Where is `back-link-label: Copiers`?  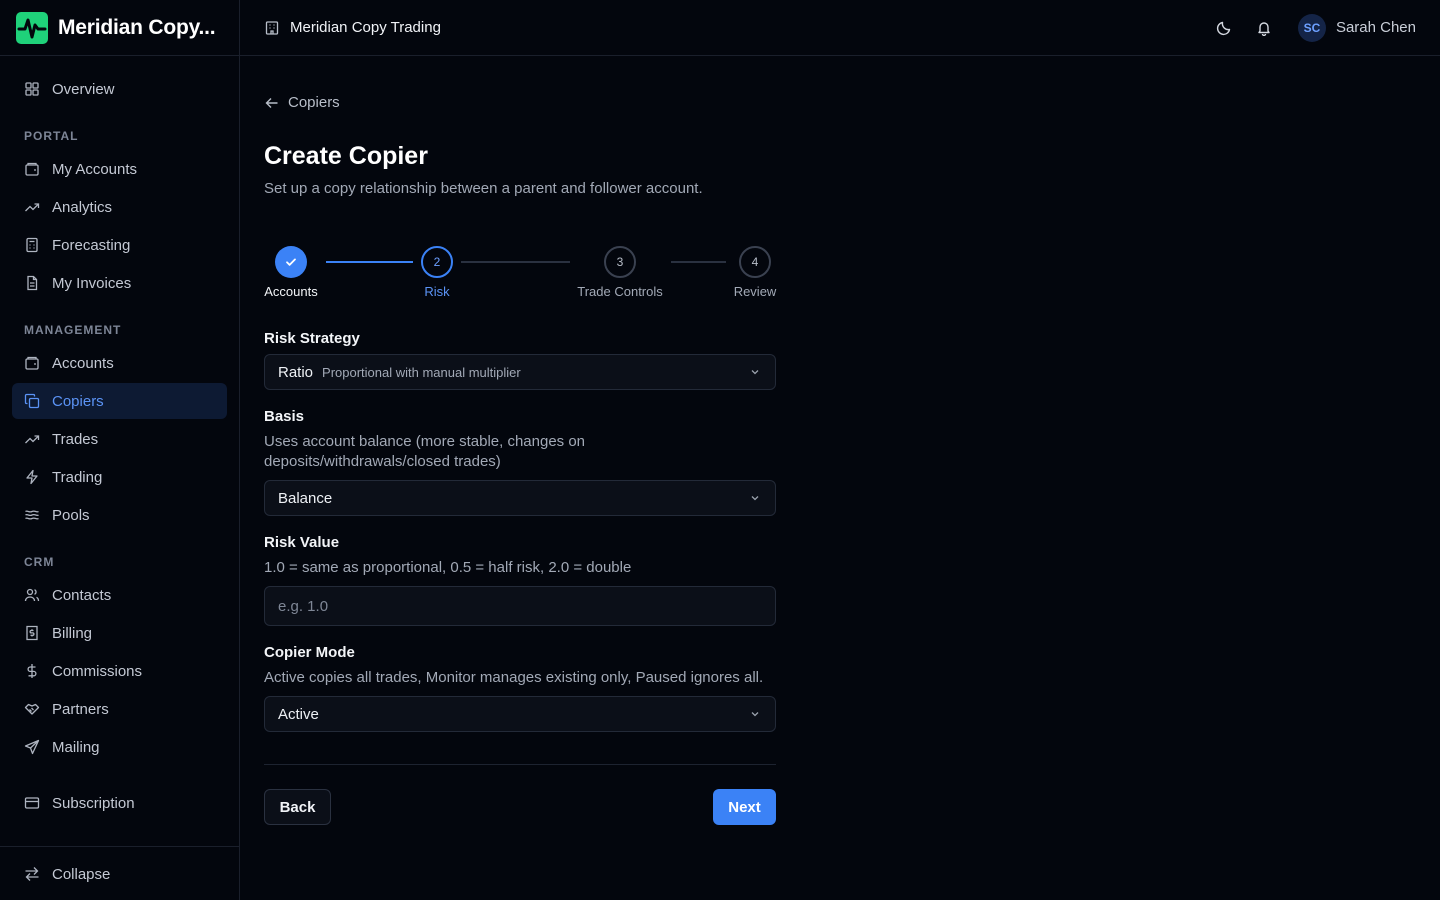
back-link-label: Copiers is located at coordinates (314, 102).